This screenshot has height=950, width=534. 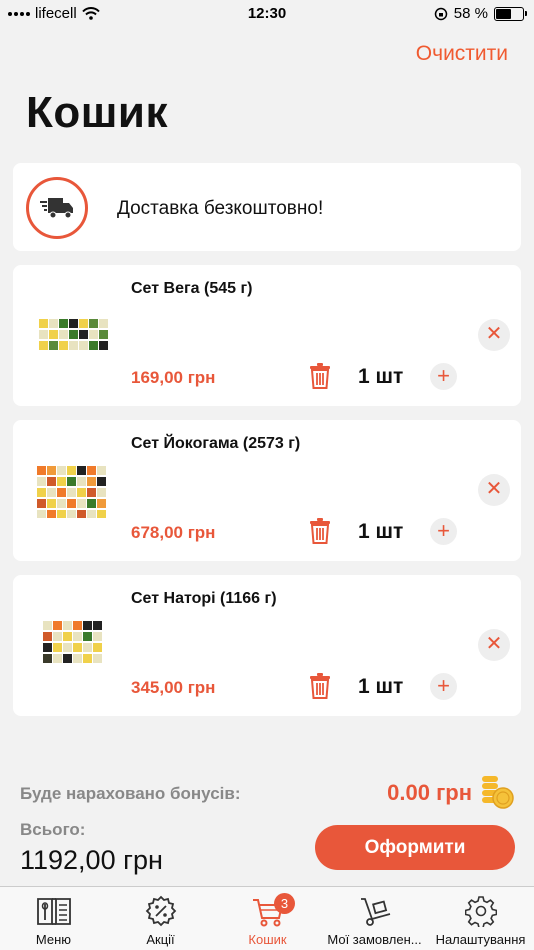 I want to click on delivery-truck-icon, so click(x=57, y=208).